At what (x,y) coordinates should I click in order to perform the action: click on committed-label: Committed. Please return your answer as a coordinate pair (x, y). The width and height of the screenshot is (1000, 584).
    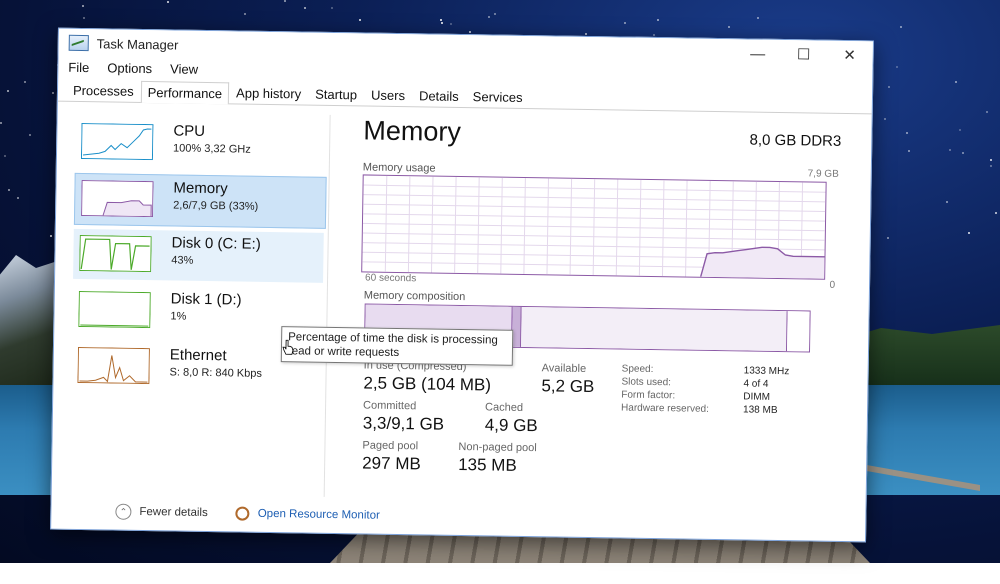
    Looking at the image, I should click on (390, 406).